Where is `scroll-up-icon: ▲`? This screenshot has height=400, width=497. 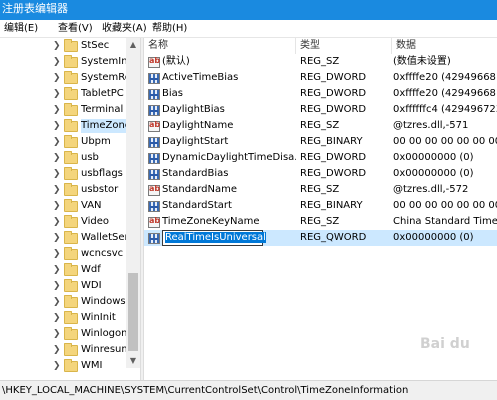 scroll-up-icon: ▲ is located at coordinates (133, 45).